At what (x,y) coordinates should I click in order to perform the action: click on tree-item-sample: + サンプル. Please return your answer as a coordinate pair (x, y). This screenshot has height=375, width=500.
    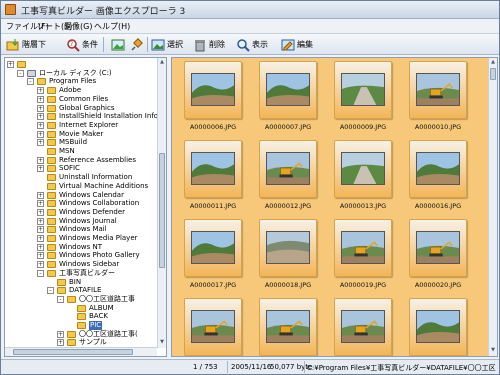
    Looking at the image, I should click on (81, 342).